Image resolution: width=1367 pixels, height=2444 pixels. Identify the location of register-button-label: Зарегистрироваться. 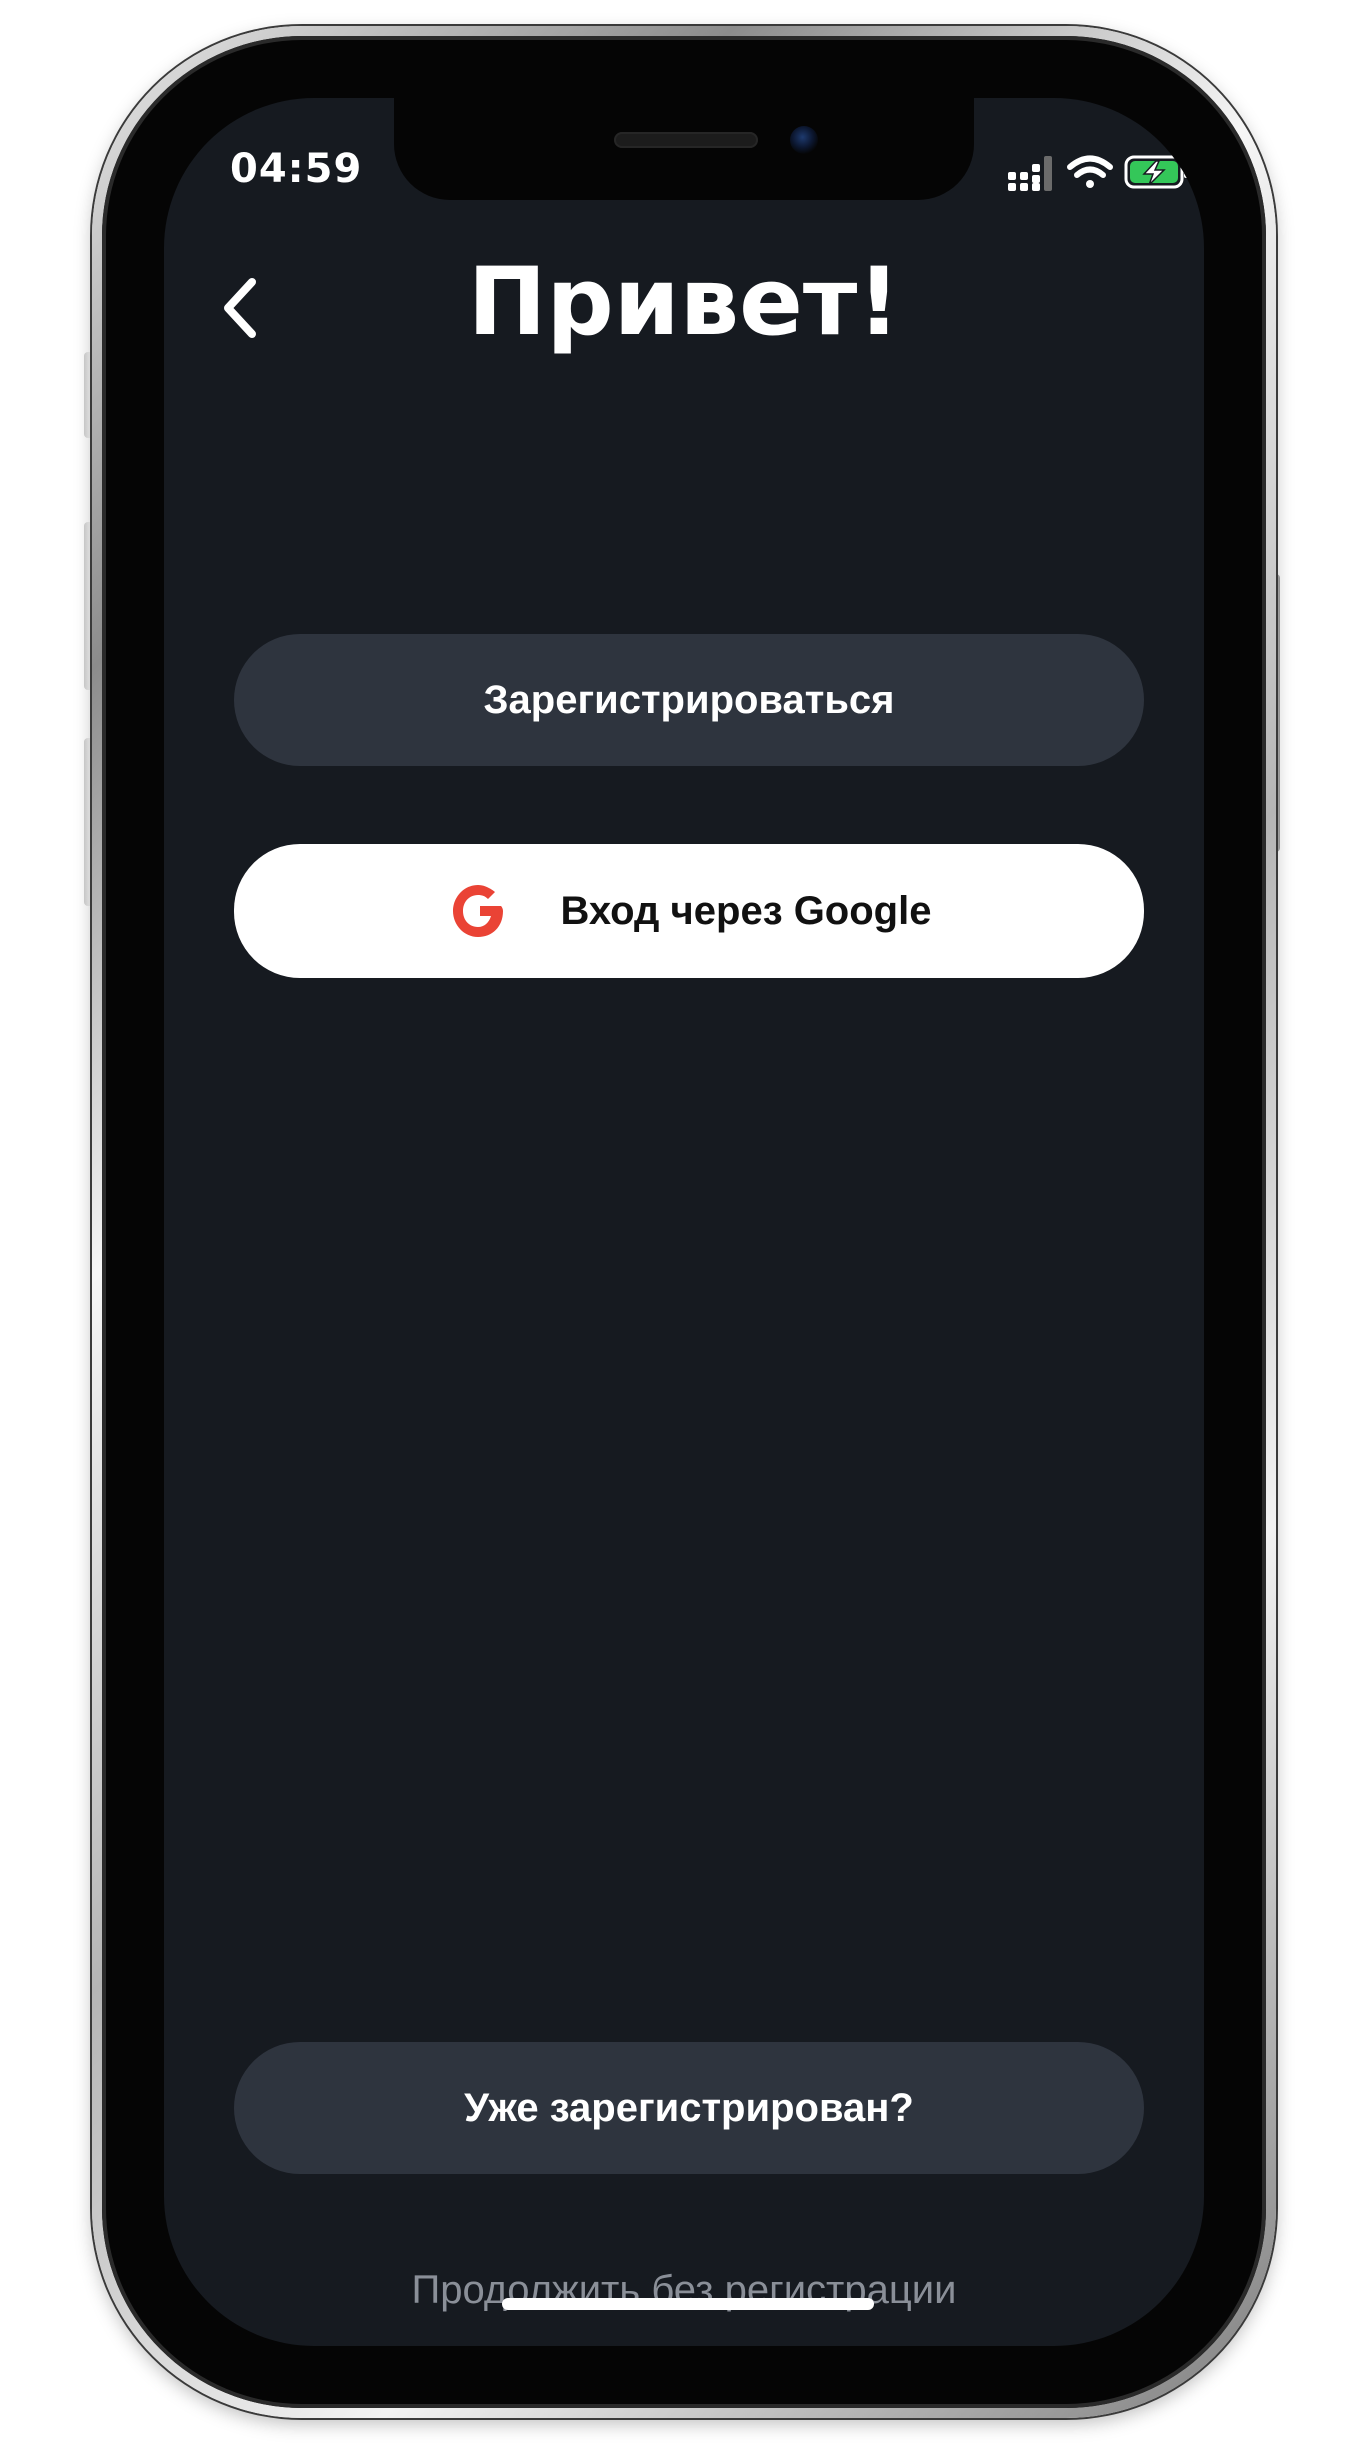
(689, 699).